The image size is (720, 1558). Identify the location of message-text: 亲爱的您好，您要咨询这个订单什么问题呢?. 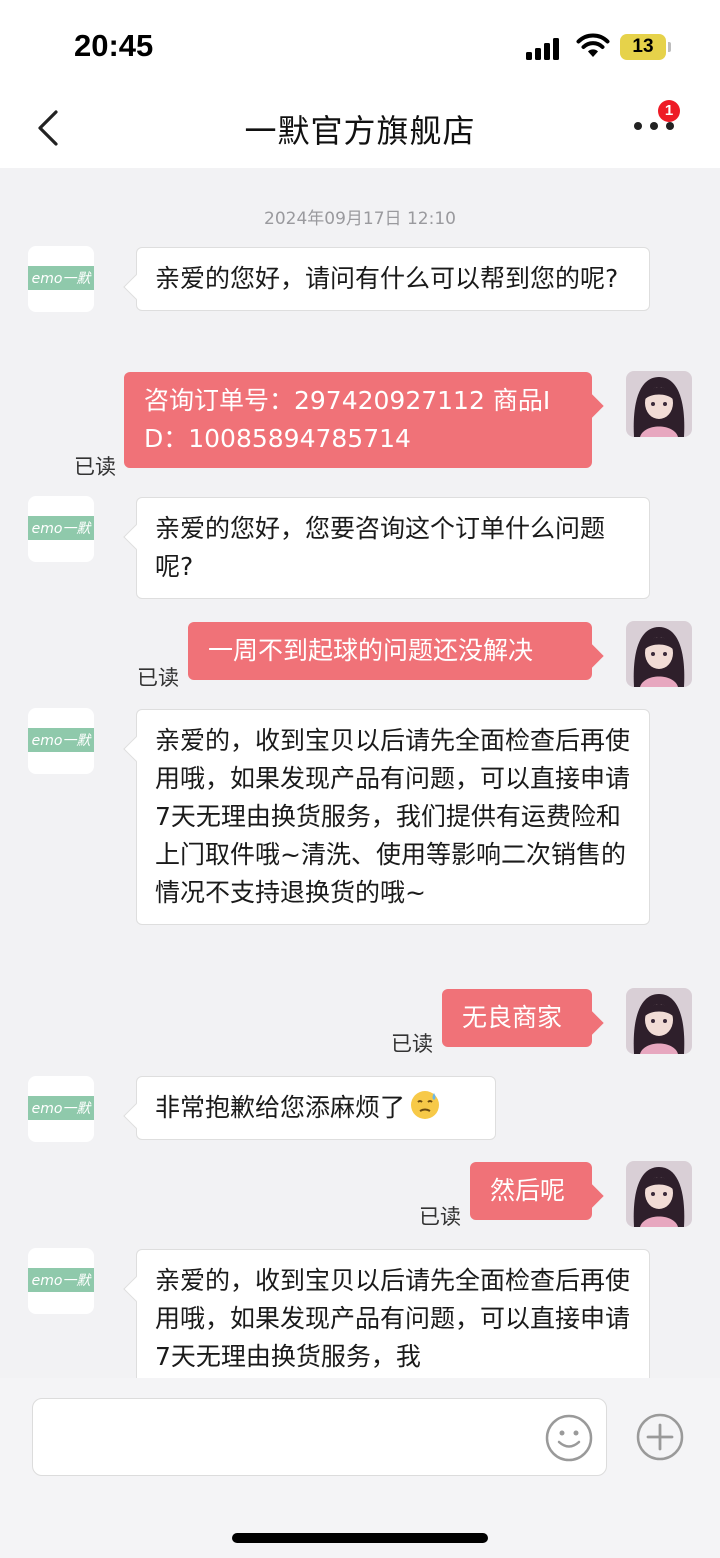
(380, 547).